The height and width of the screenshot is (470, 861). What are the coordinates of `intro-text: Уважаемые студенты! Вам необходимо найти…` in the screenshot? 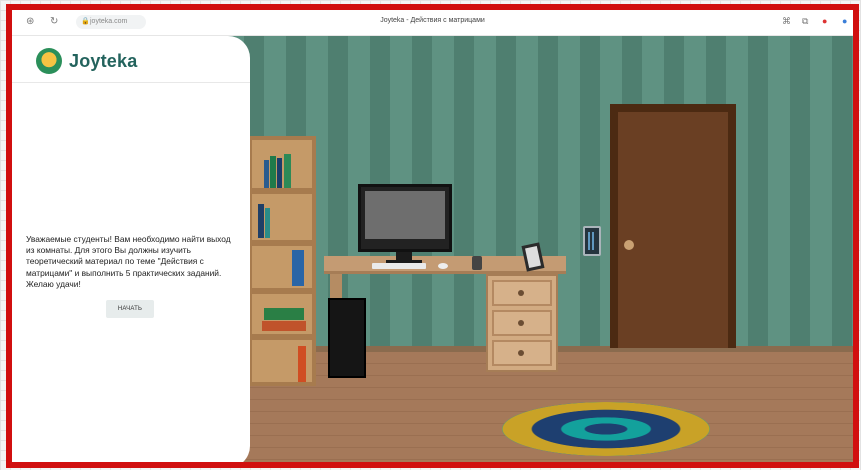 It's located at (128, 261).